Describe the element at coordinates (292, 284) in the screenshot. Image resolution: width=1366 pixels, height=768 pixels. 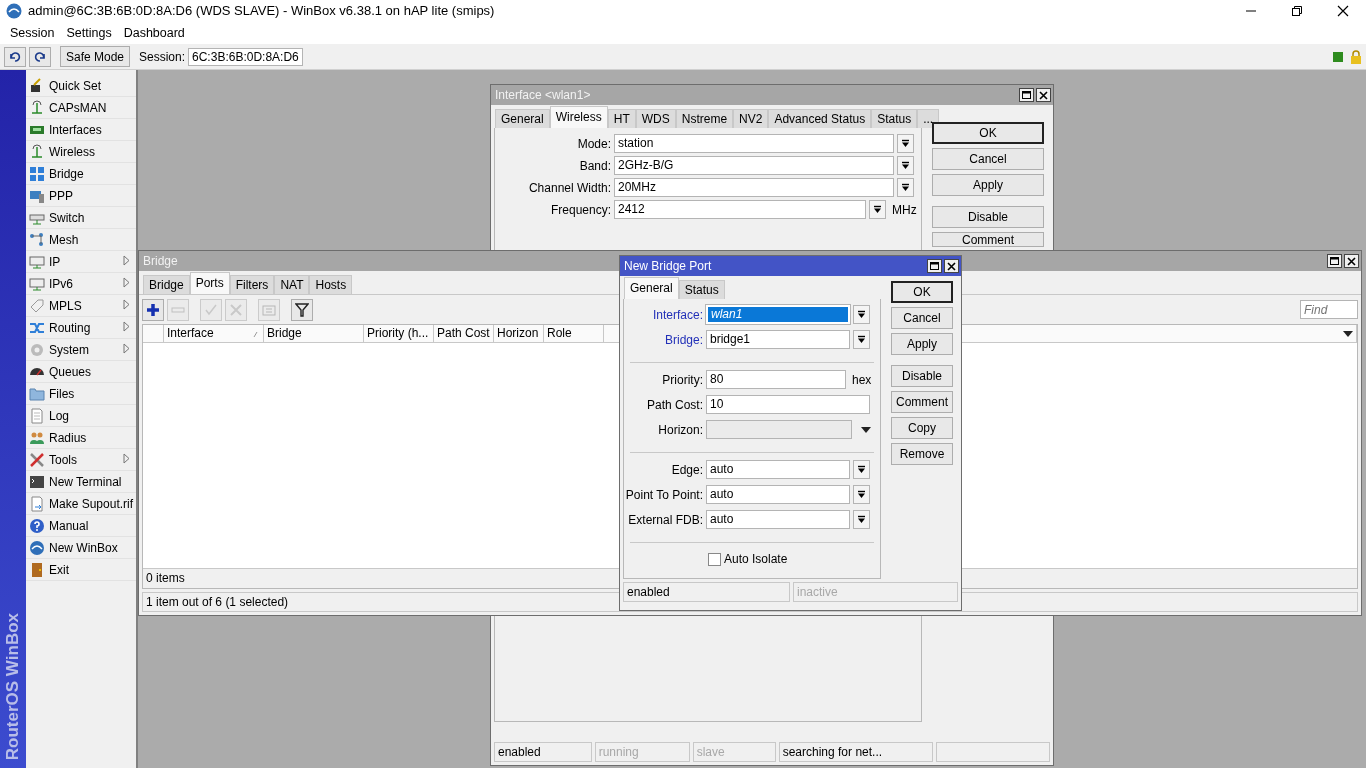
I see `tab: NAT` at that location.